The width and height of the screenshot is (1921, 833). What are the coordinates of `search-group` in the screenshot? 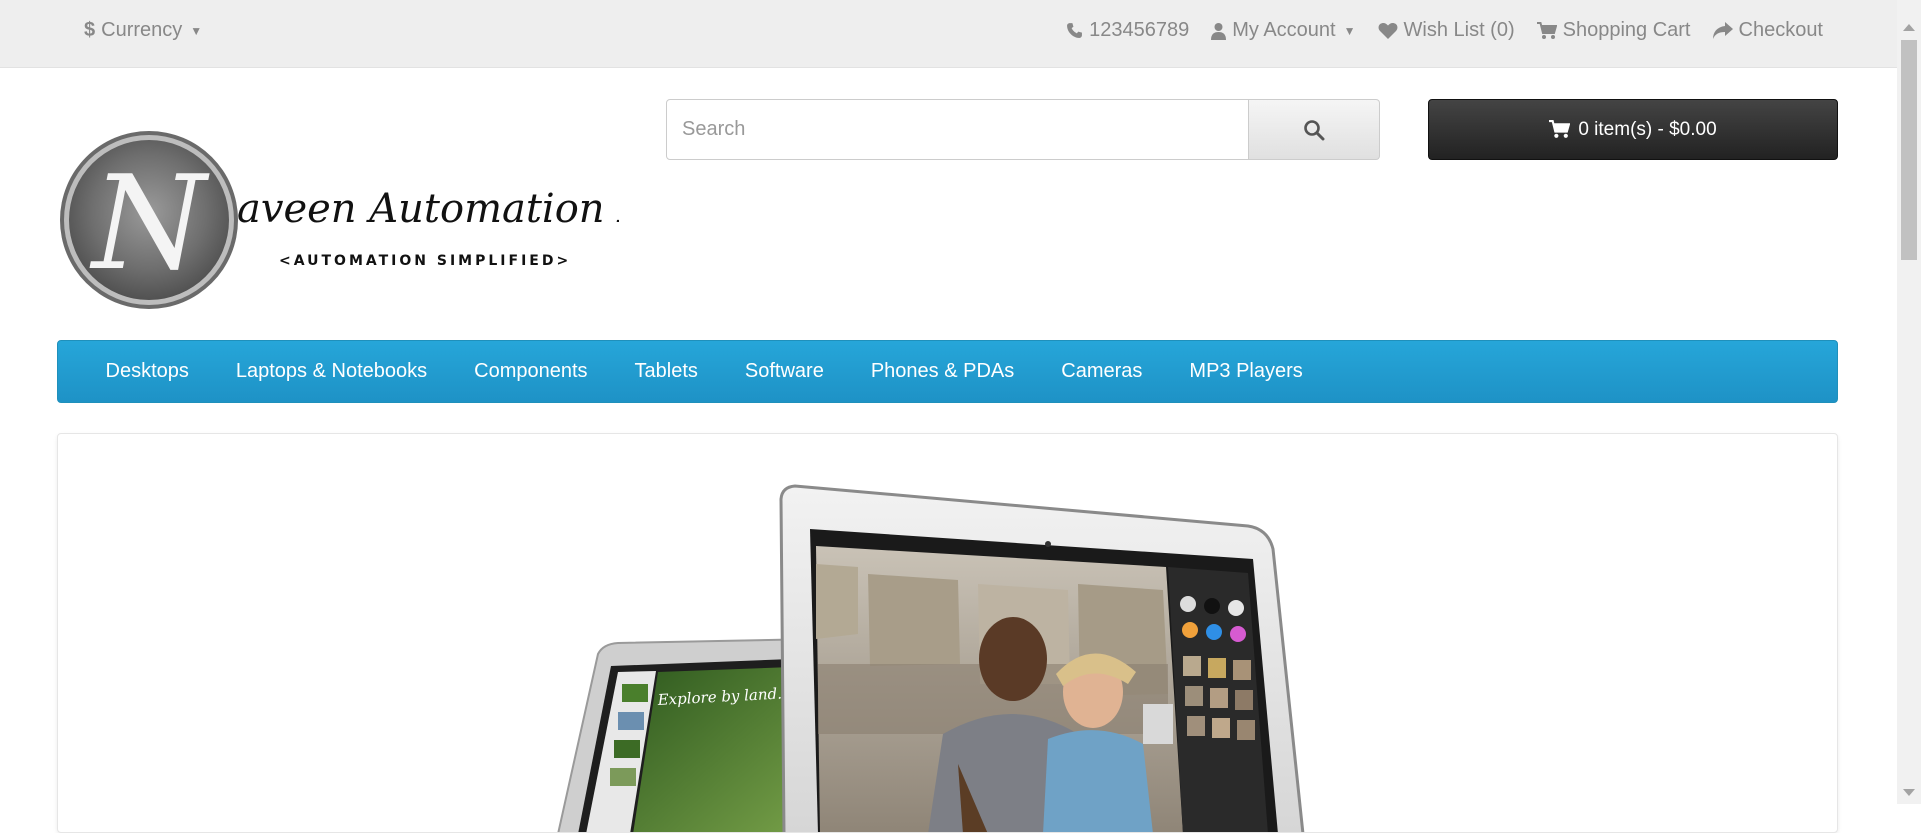 It's located at (1023, 129).